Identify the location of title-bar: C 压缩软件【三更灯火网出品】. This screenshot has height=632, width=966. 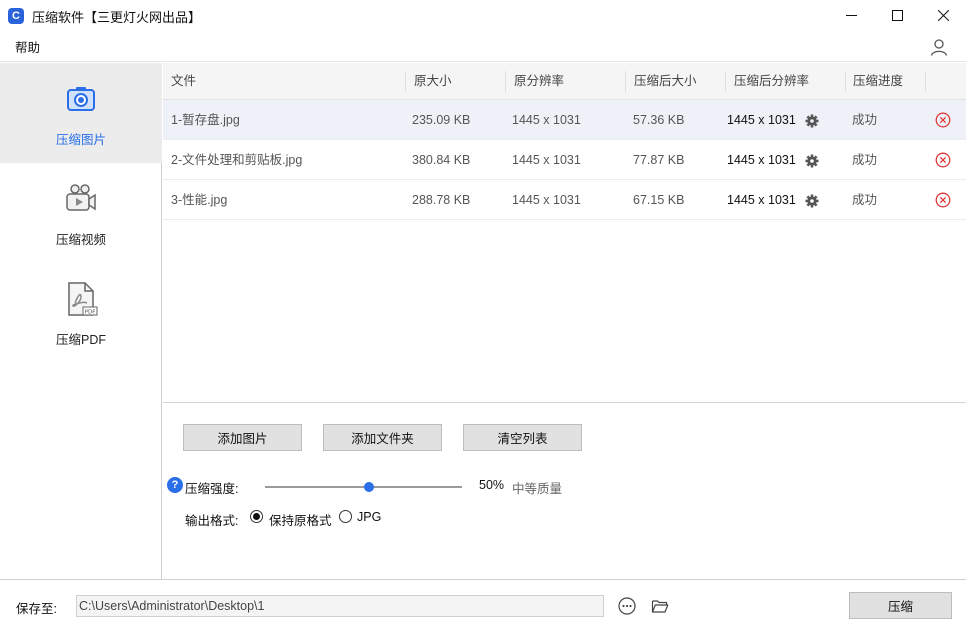
(483, 16).